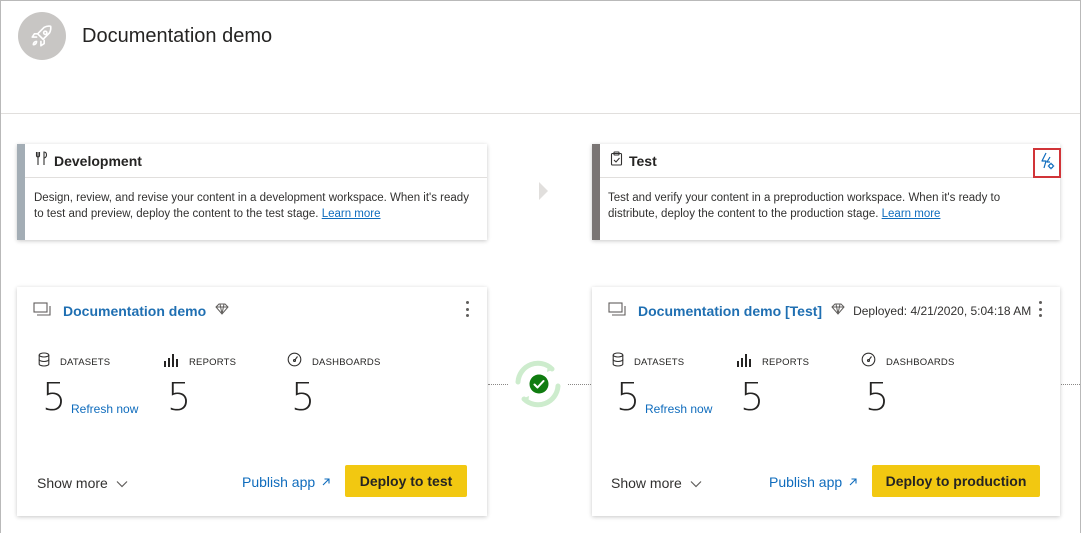 This screenshot has width=1081, height=533. I want to click on rocket-icon, so click(42, 36).